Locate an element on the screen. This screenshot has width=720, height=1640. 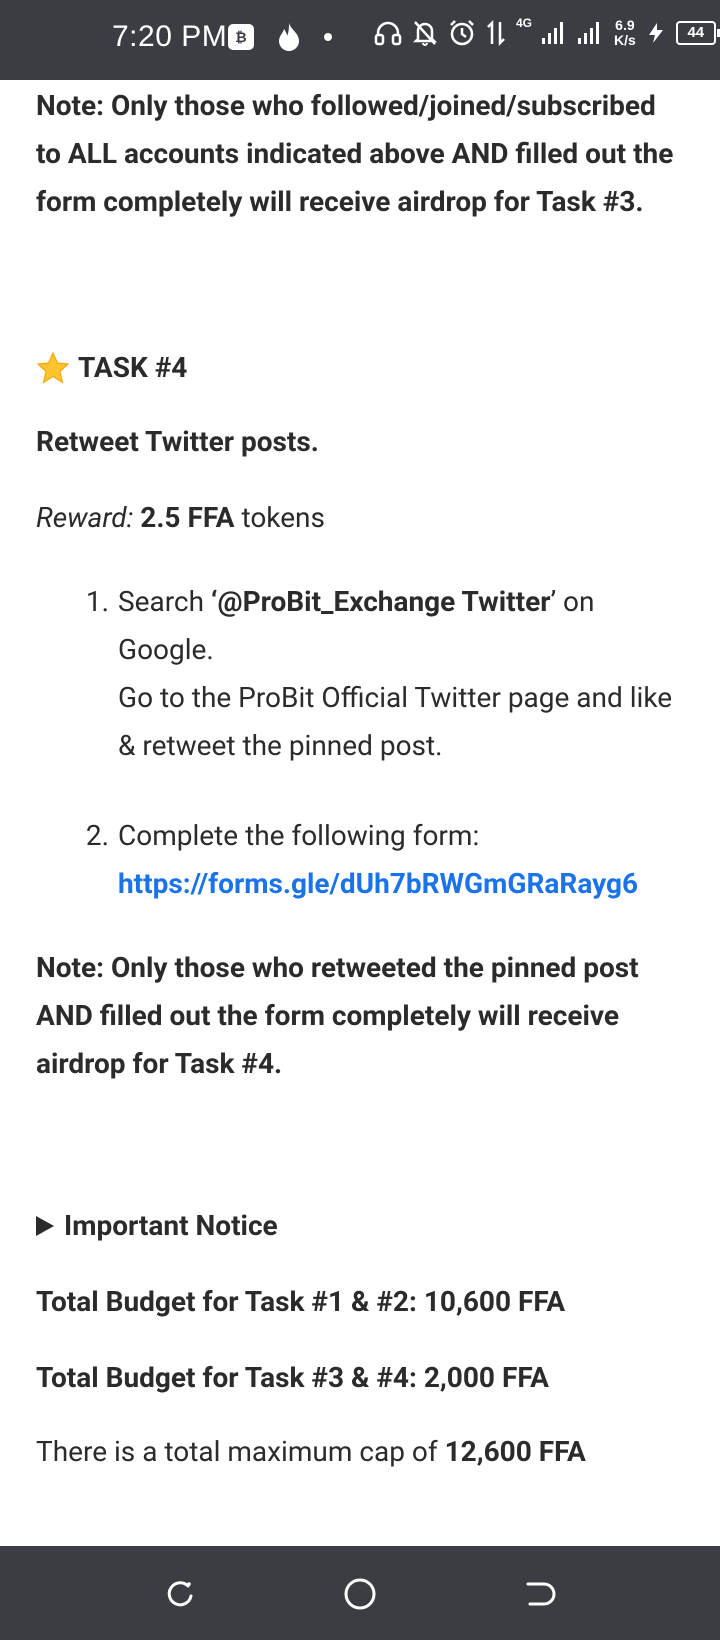
form-link: https://forms.gle/dUh7bRWGmGRaRayg6 is located at coordinates (378, 883).